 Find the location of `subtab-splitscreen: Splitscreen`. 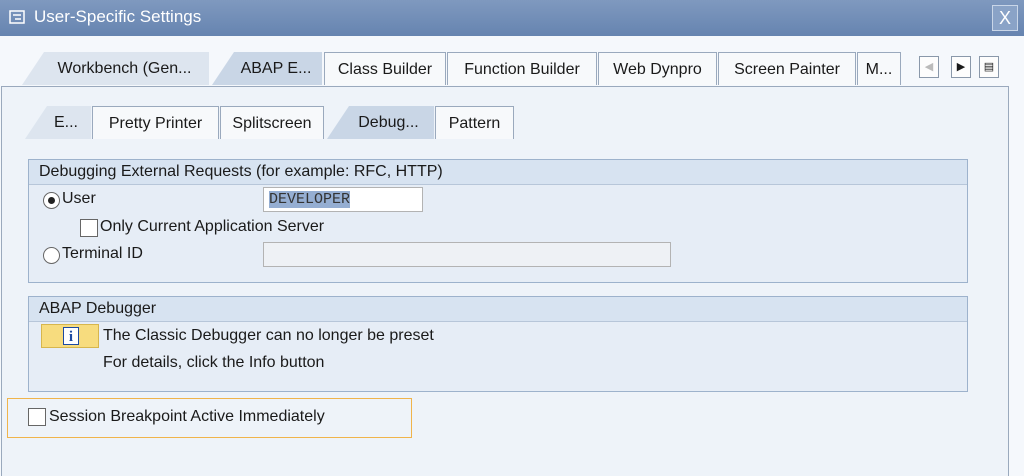

subtab-splitscreen: Splitscreen is located at coordinates (272, 122).